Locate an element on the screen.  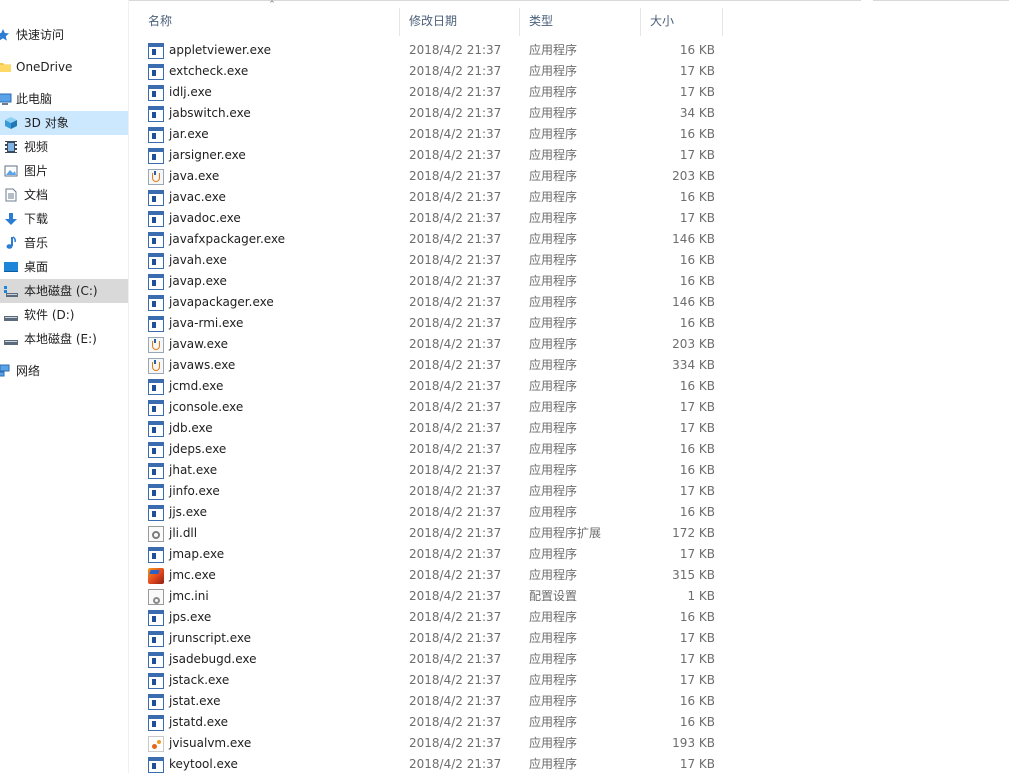
sidebar-item-this-pc: 此电脑 is located at coordinates (64, 99).